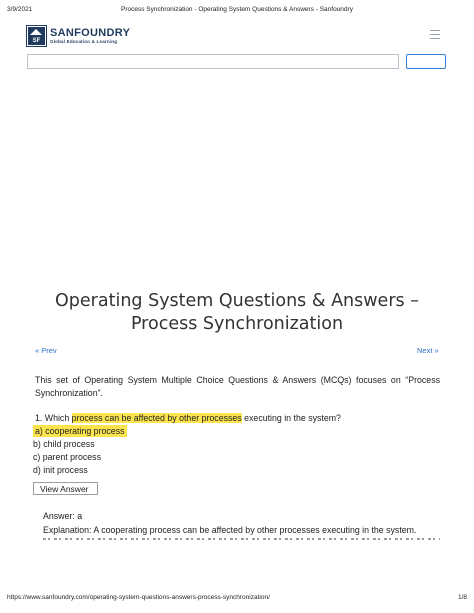 This screenshot has height=613, width=474. Describe the element at coordinates (237, 324) in the screenshot. I see `page-title-line-2: Process Synchronization` at that location.